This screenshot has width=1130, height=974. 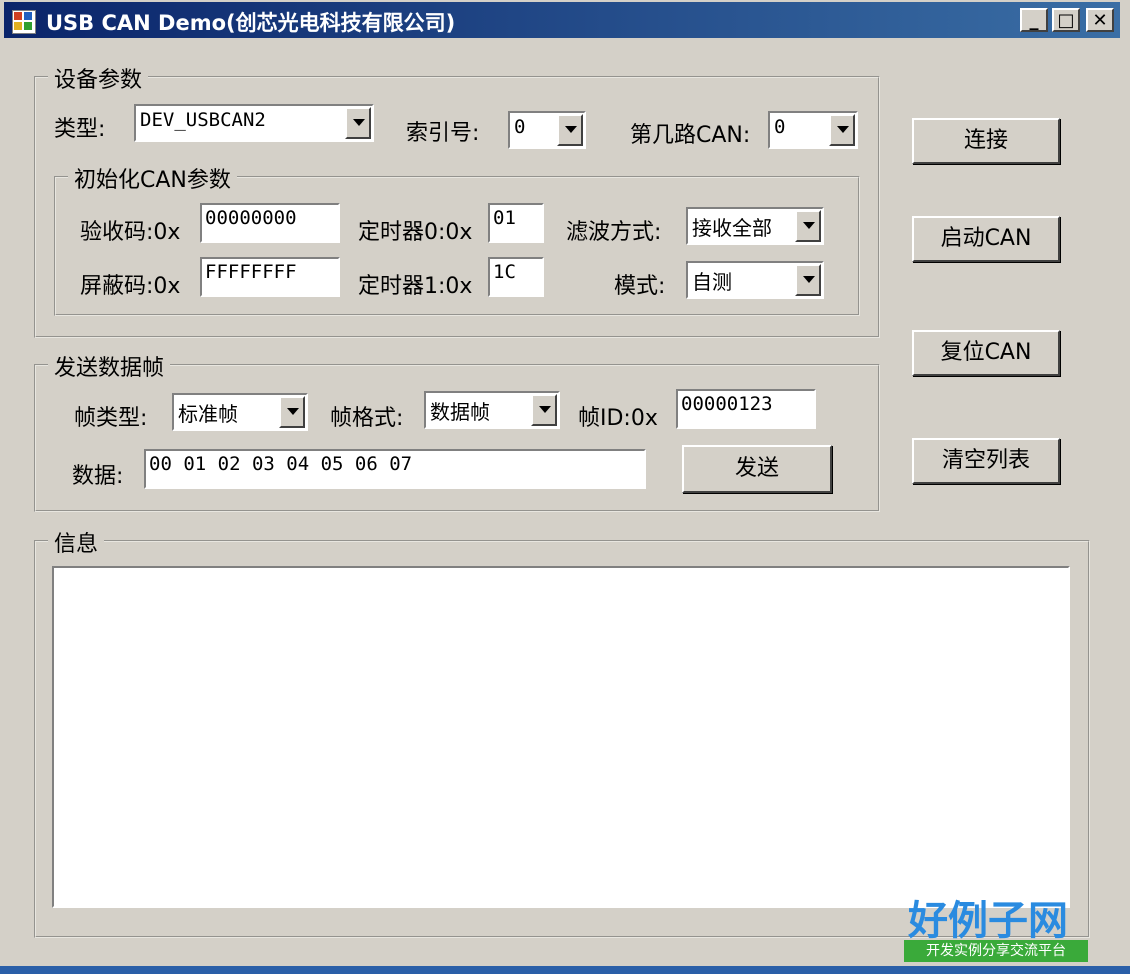 What do you see at coordinates (516, 277) in the screenshot?
I see `timer1-input: 1C` at bounding box center [516, 277].